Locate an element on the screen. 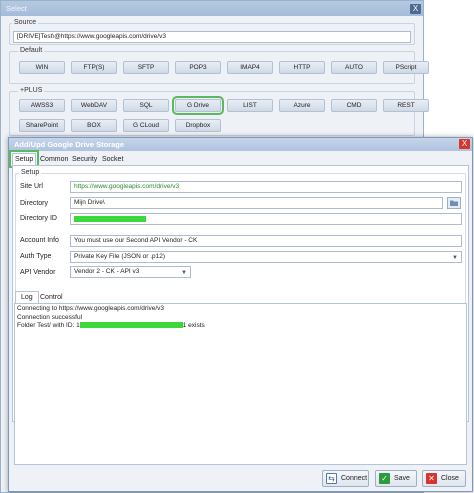 The width and height of the screenshot is (474, 493). api-vendor-label: API Vendor is located at coordinates (38, 272).